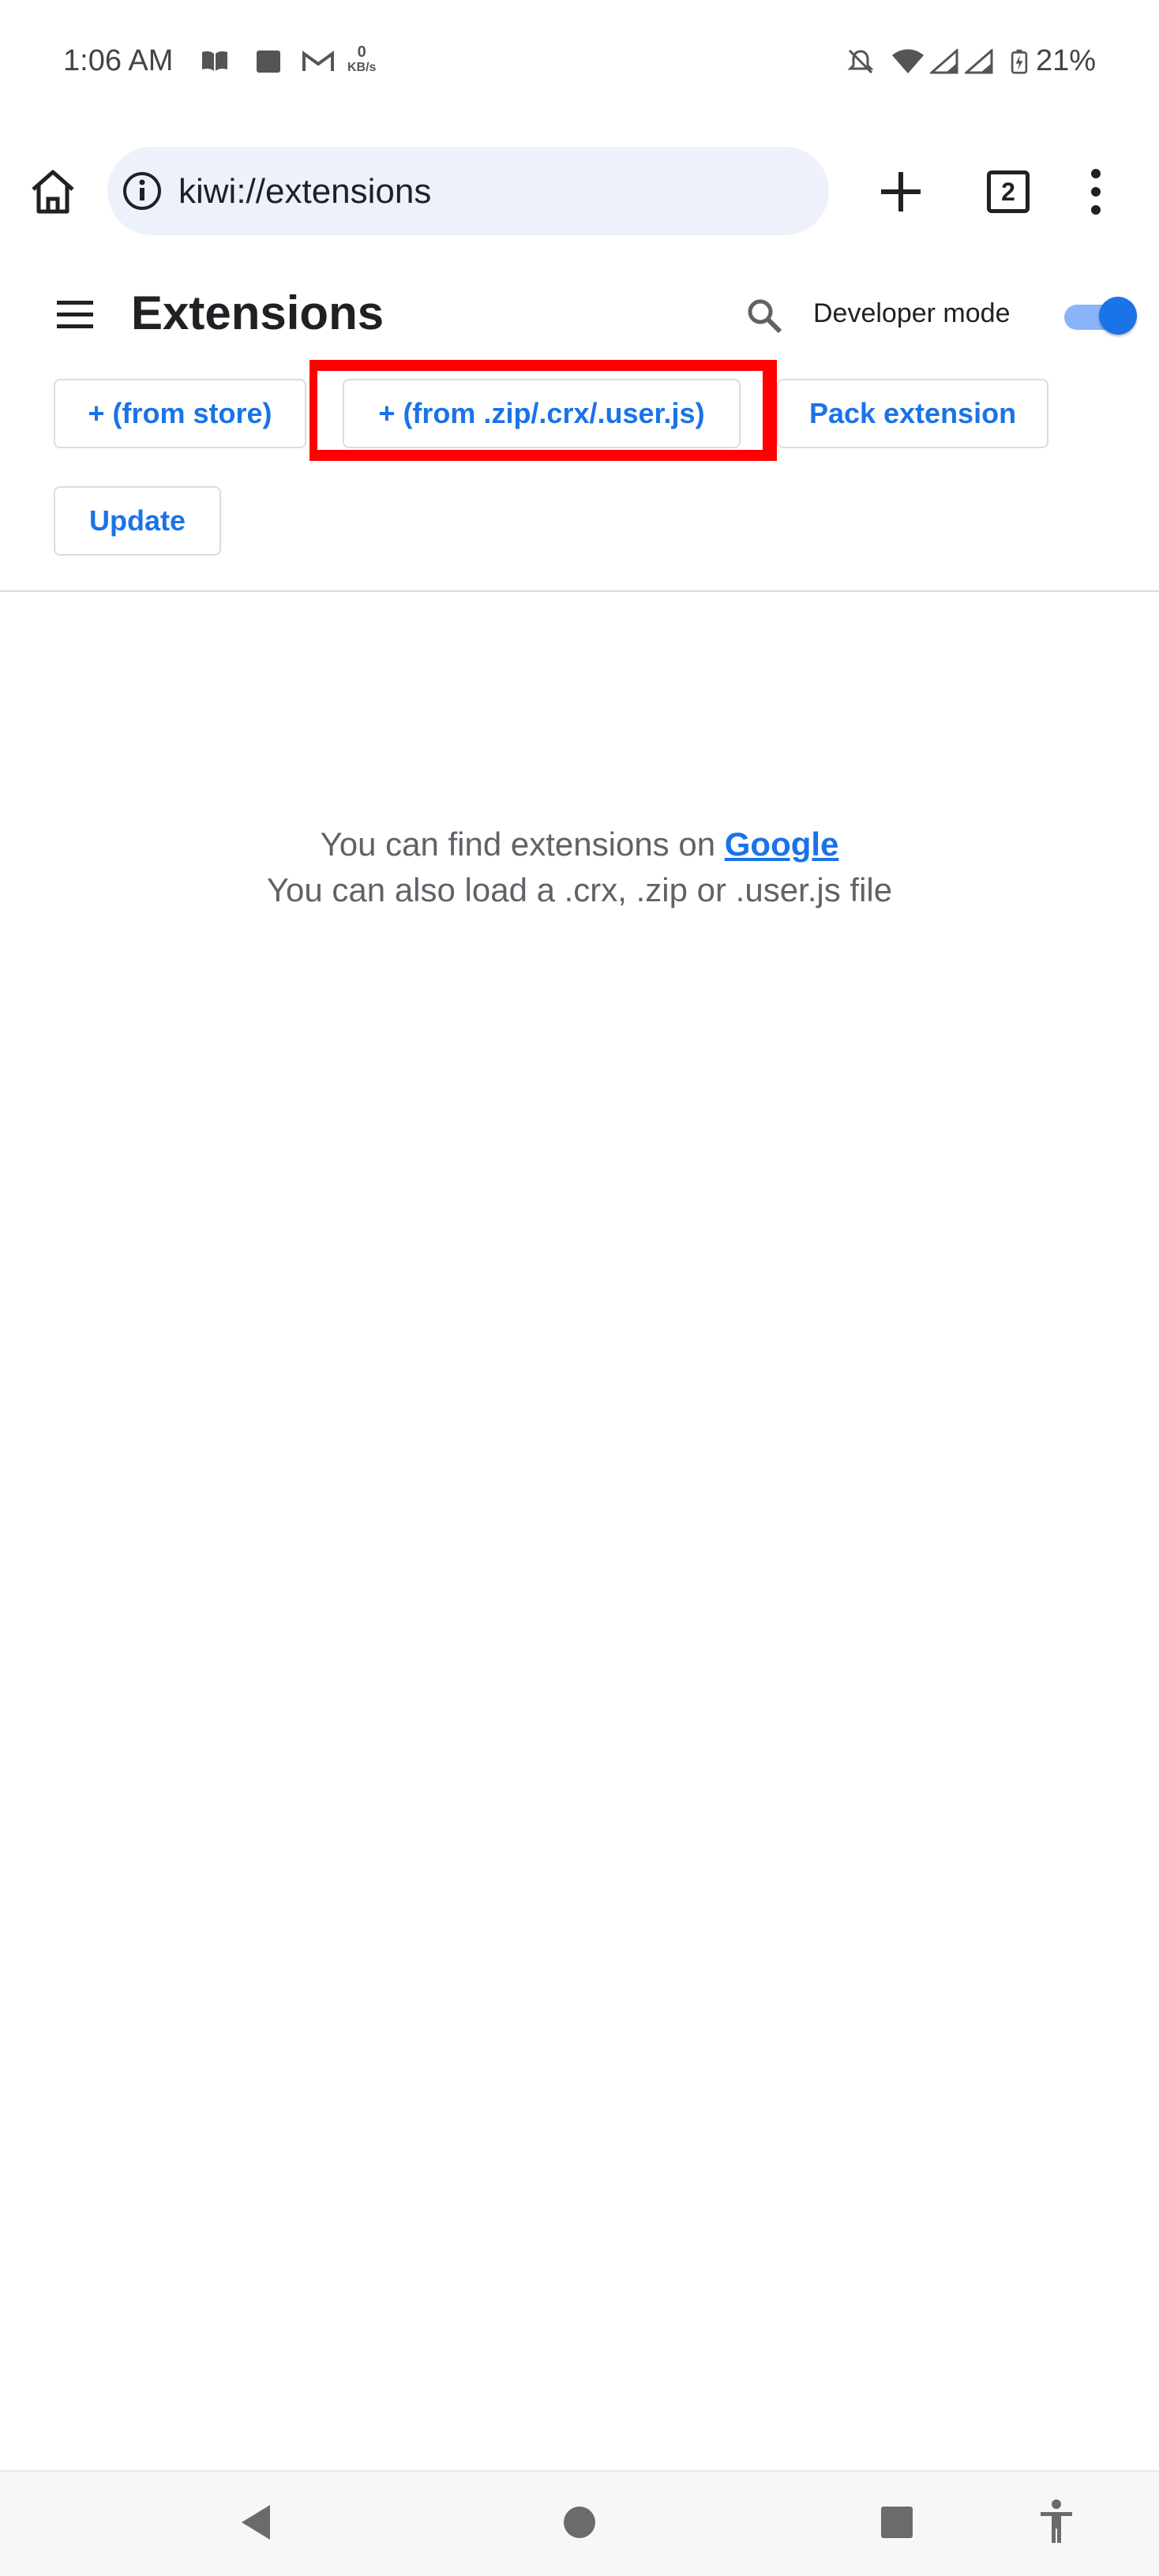  Describe the element at coordinates (912, 313) in the screenshot. I see `developer-mode-label: Developer mode` at that location.